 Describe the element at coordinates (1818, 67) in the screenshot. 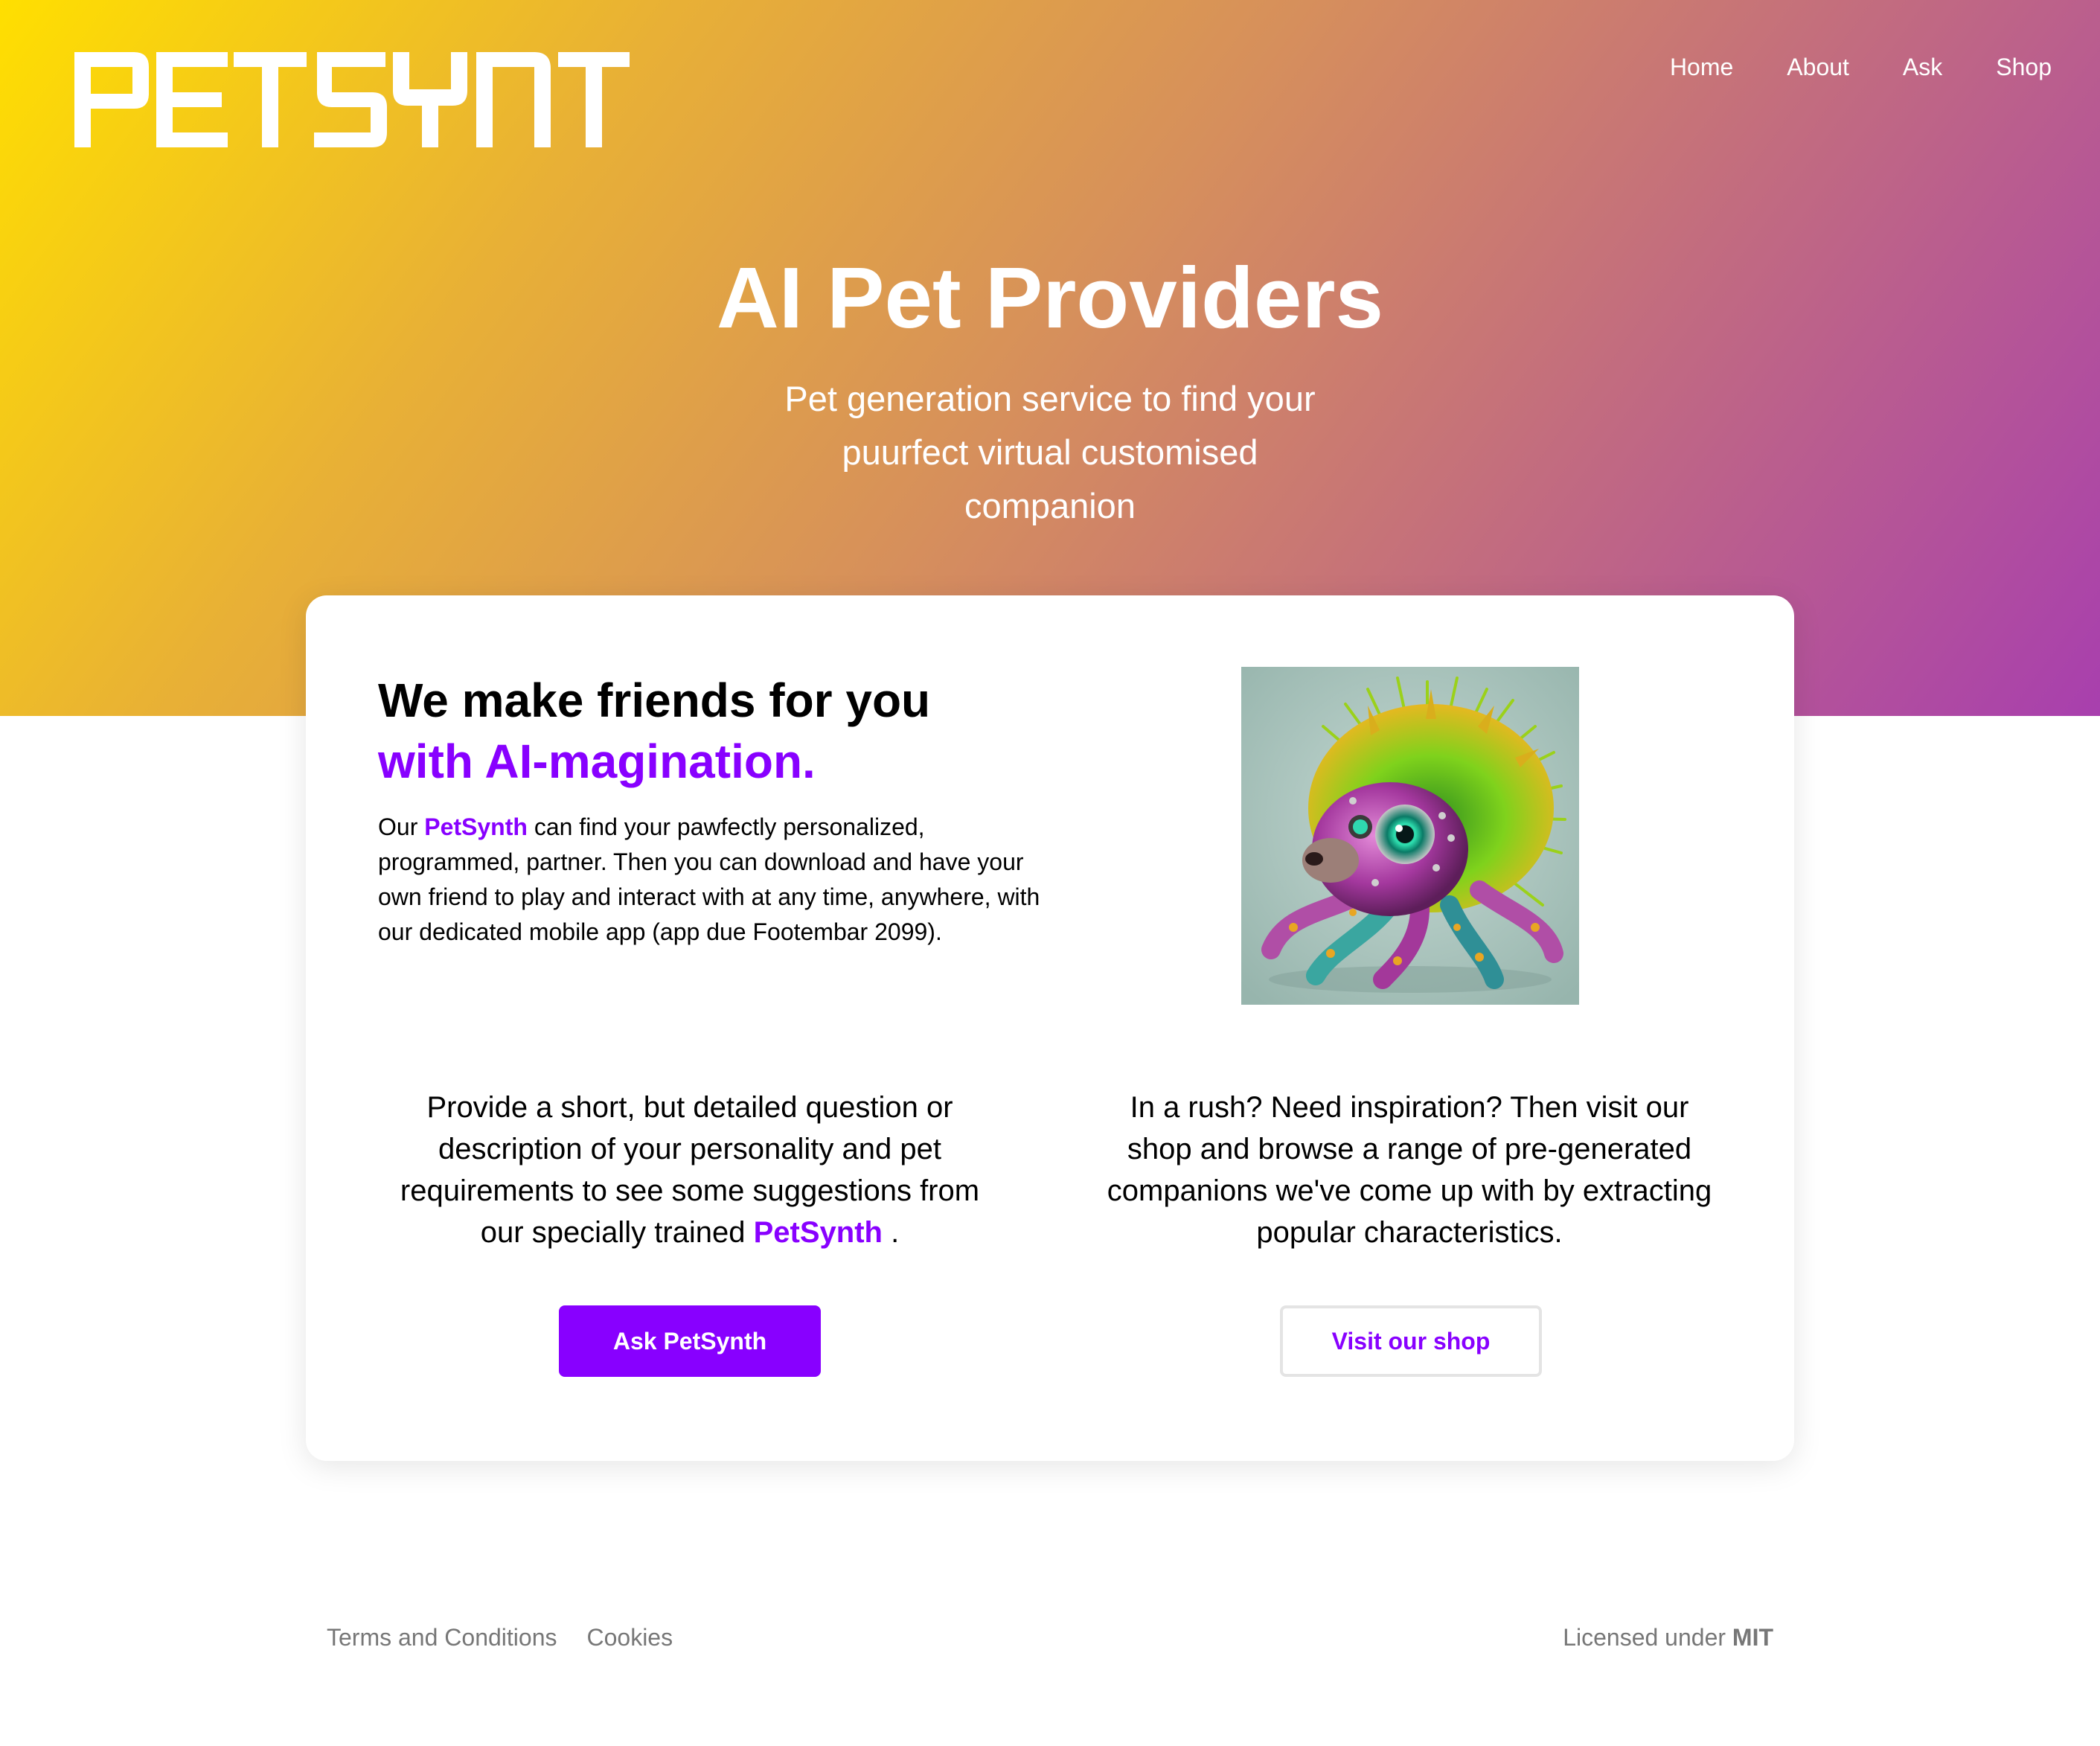

I see `nav-about: About` at that location.